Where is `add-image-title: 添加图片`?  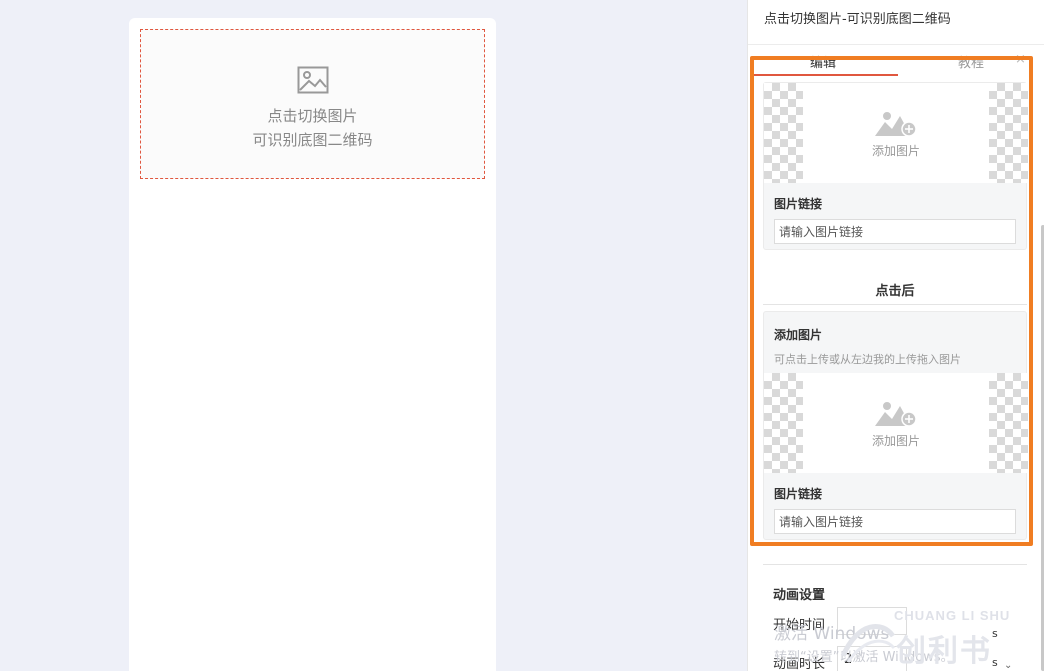 add-image-title: 添加图片 is located at coordinates (798, 335).